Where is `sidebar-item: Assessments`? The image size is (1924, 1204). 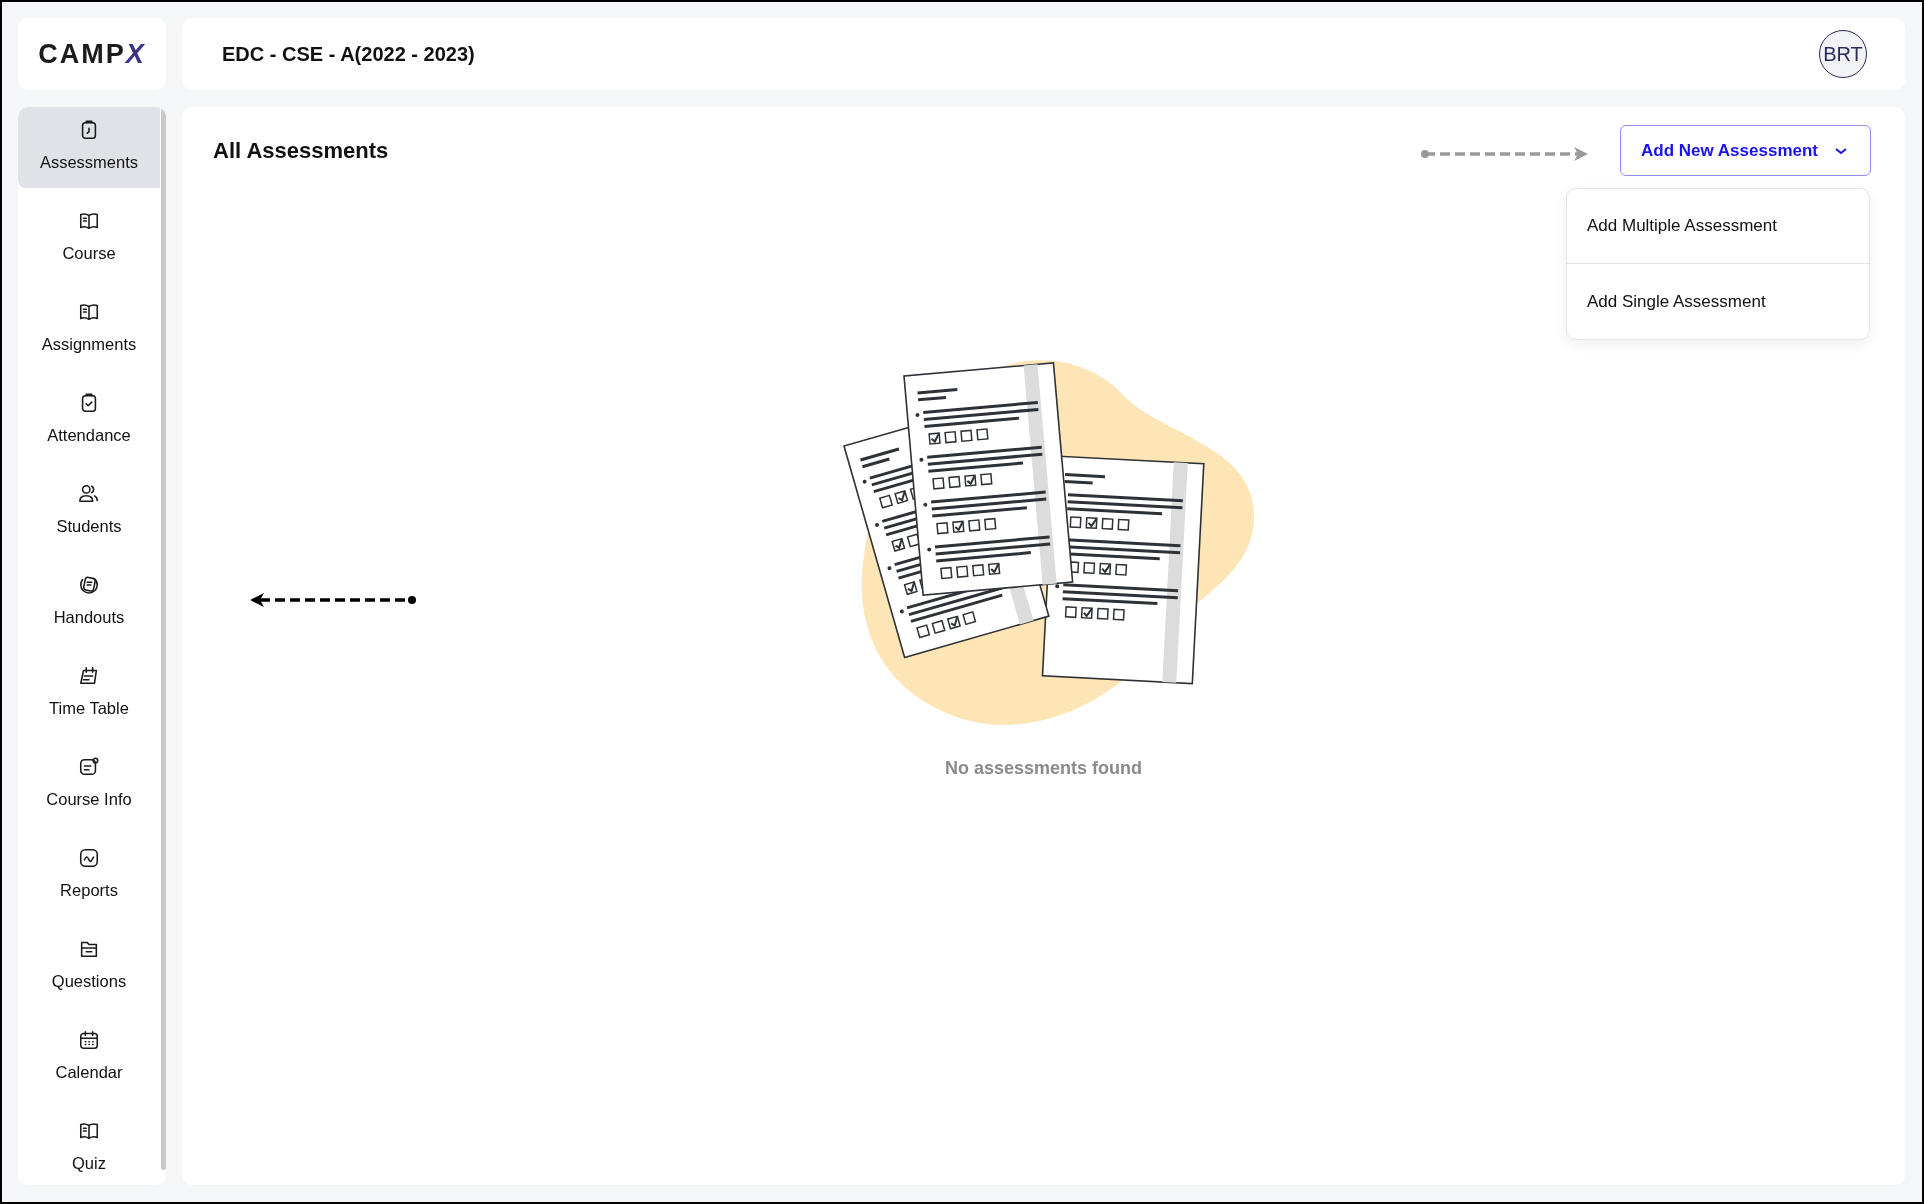
sidebar-item: Assessments is located at coordinates (89, 147).